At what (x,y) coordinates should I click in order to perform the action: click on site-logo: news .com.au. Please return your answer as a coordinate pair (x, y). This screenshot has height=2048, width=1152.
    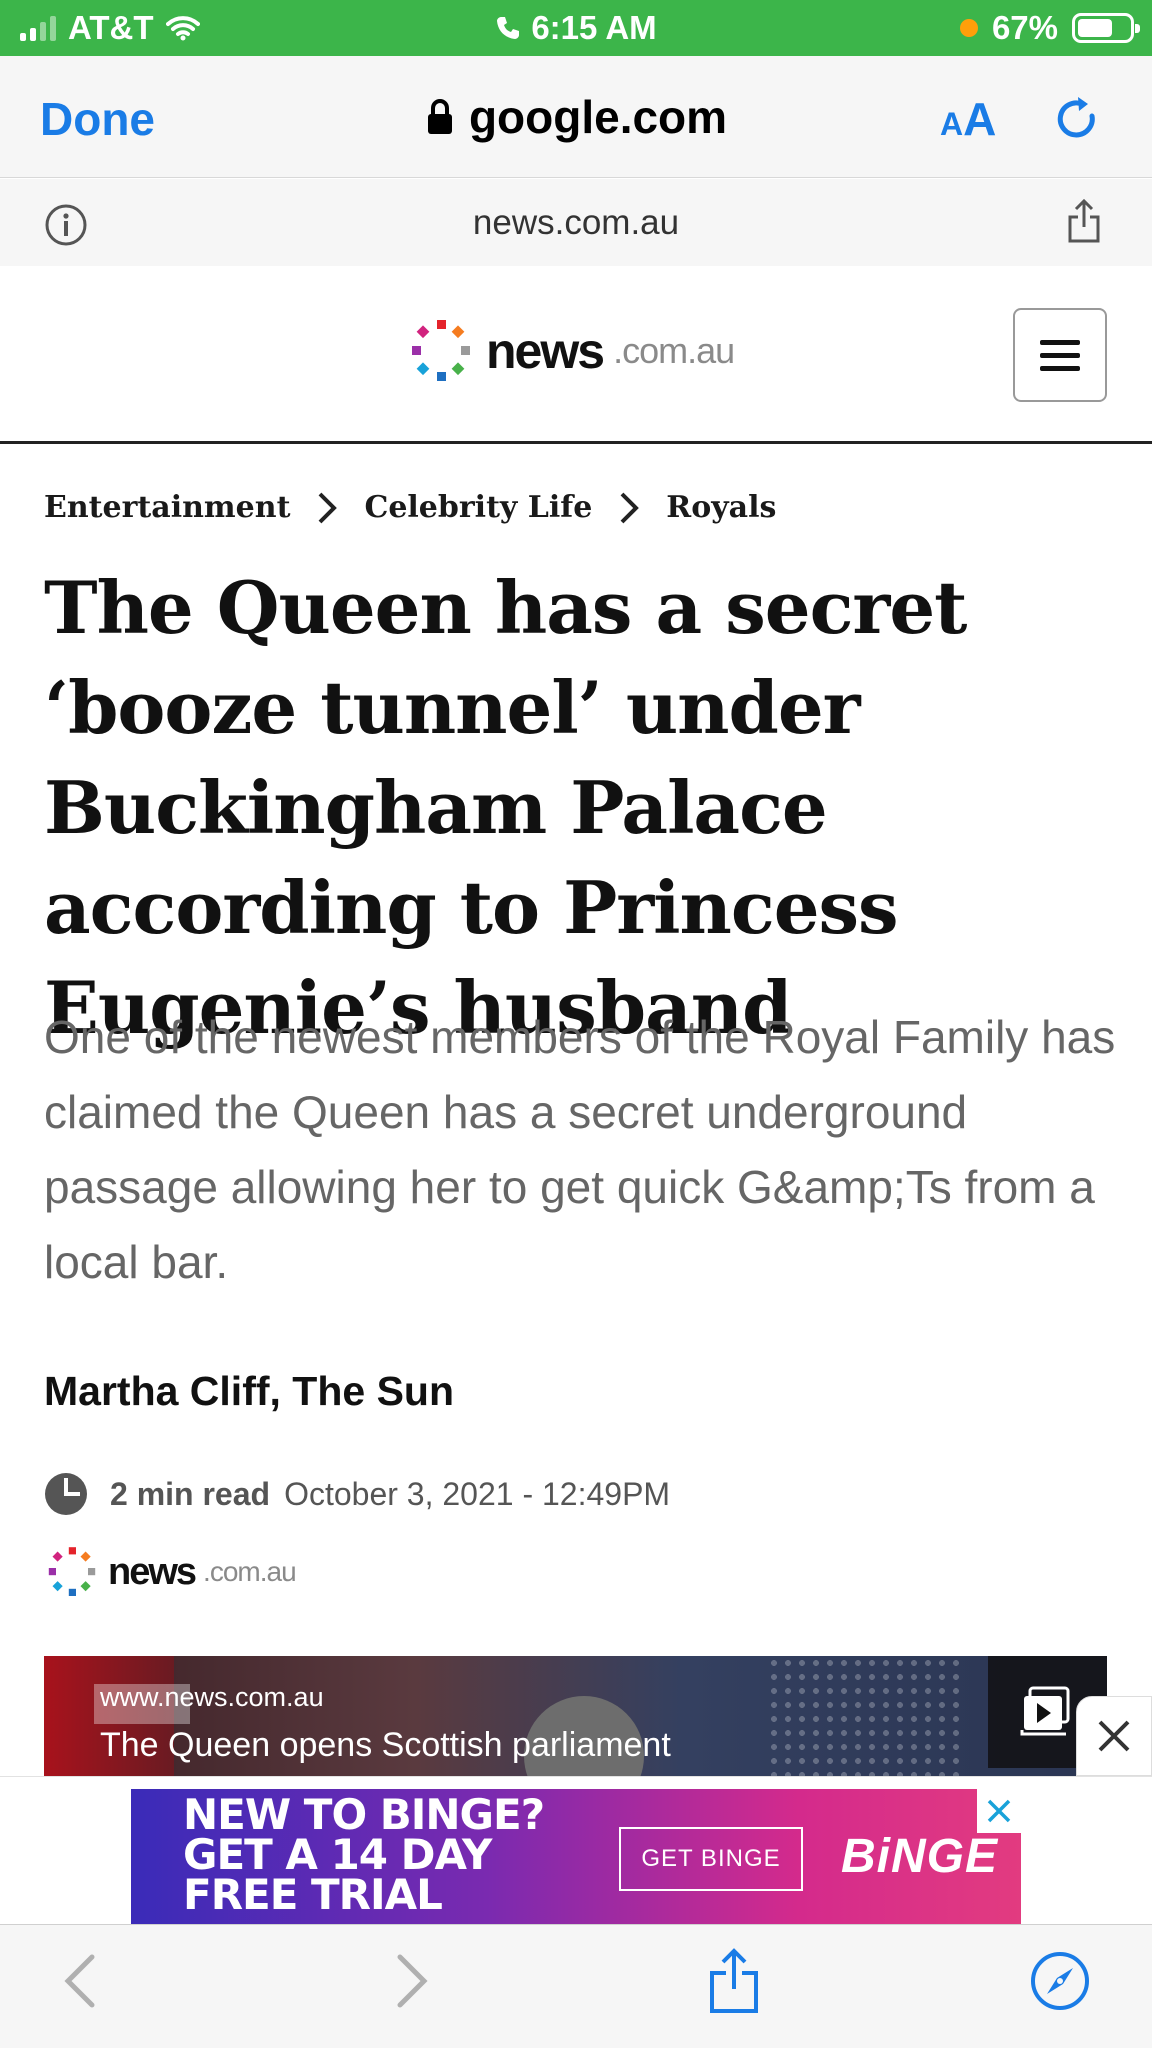
    Looking at the image, I should click on (570, 351).